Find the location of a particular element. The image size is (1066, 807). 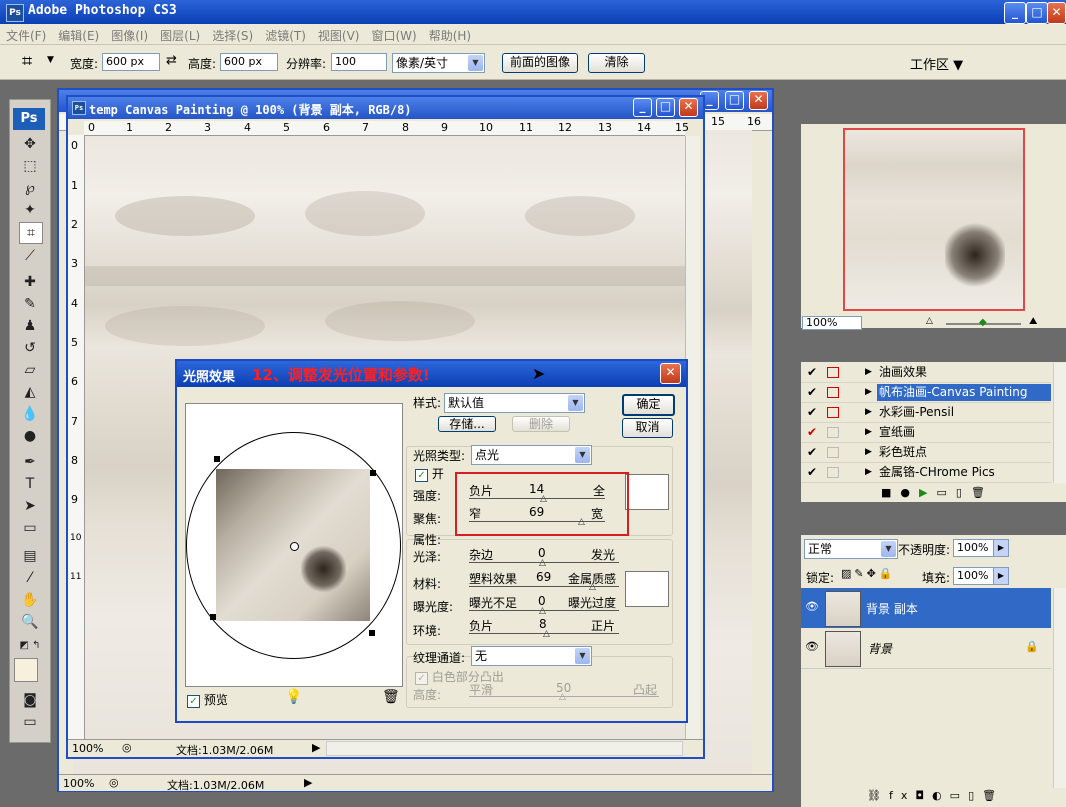

slice-tool-icon: ⟋ is located at coordinates (30, 256).